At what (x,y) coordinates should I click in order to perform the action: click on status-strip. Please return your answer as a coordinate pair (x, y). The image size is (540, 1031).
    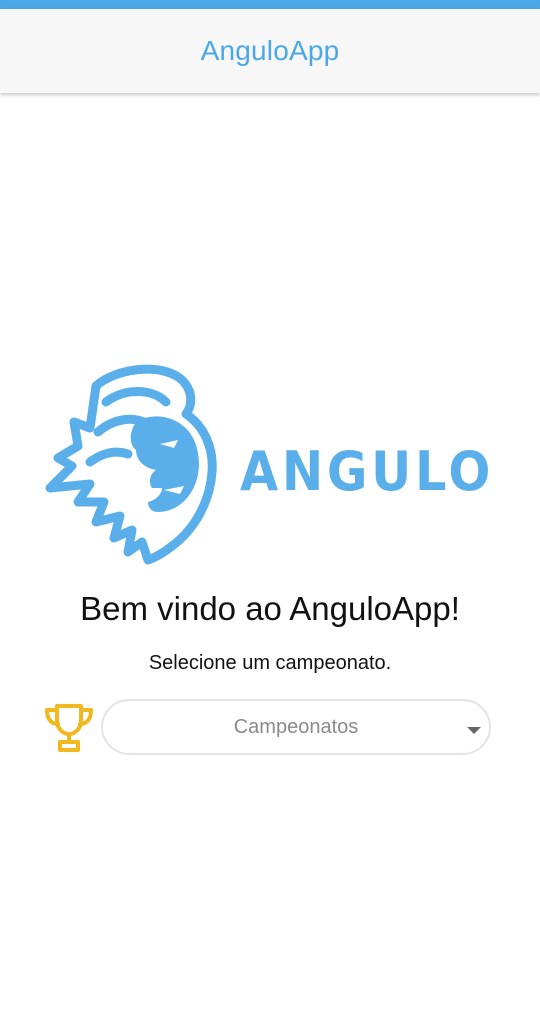
    Looking at the image, I should click on (270, 4).